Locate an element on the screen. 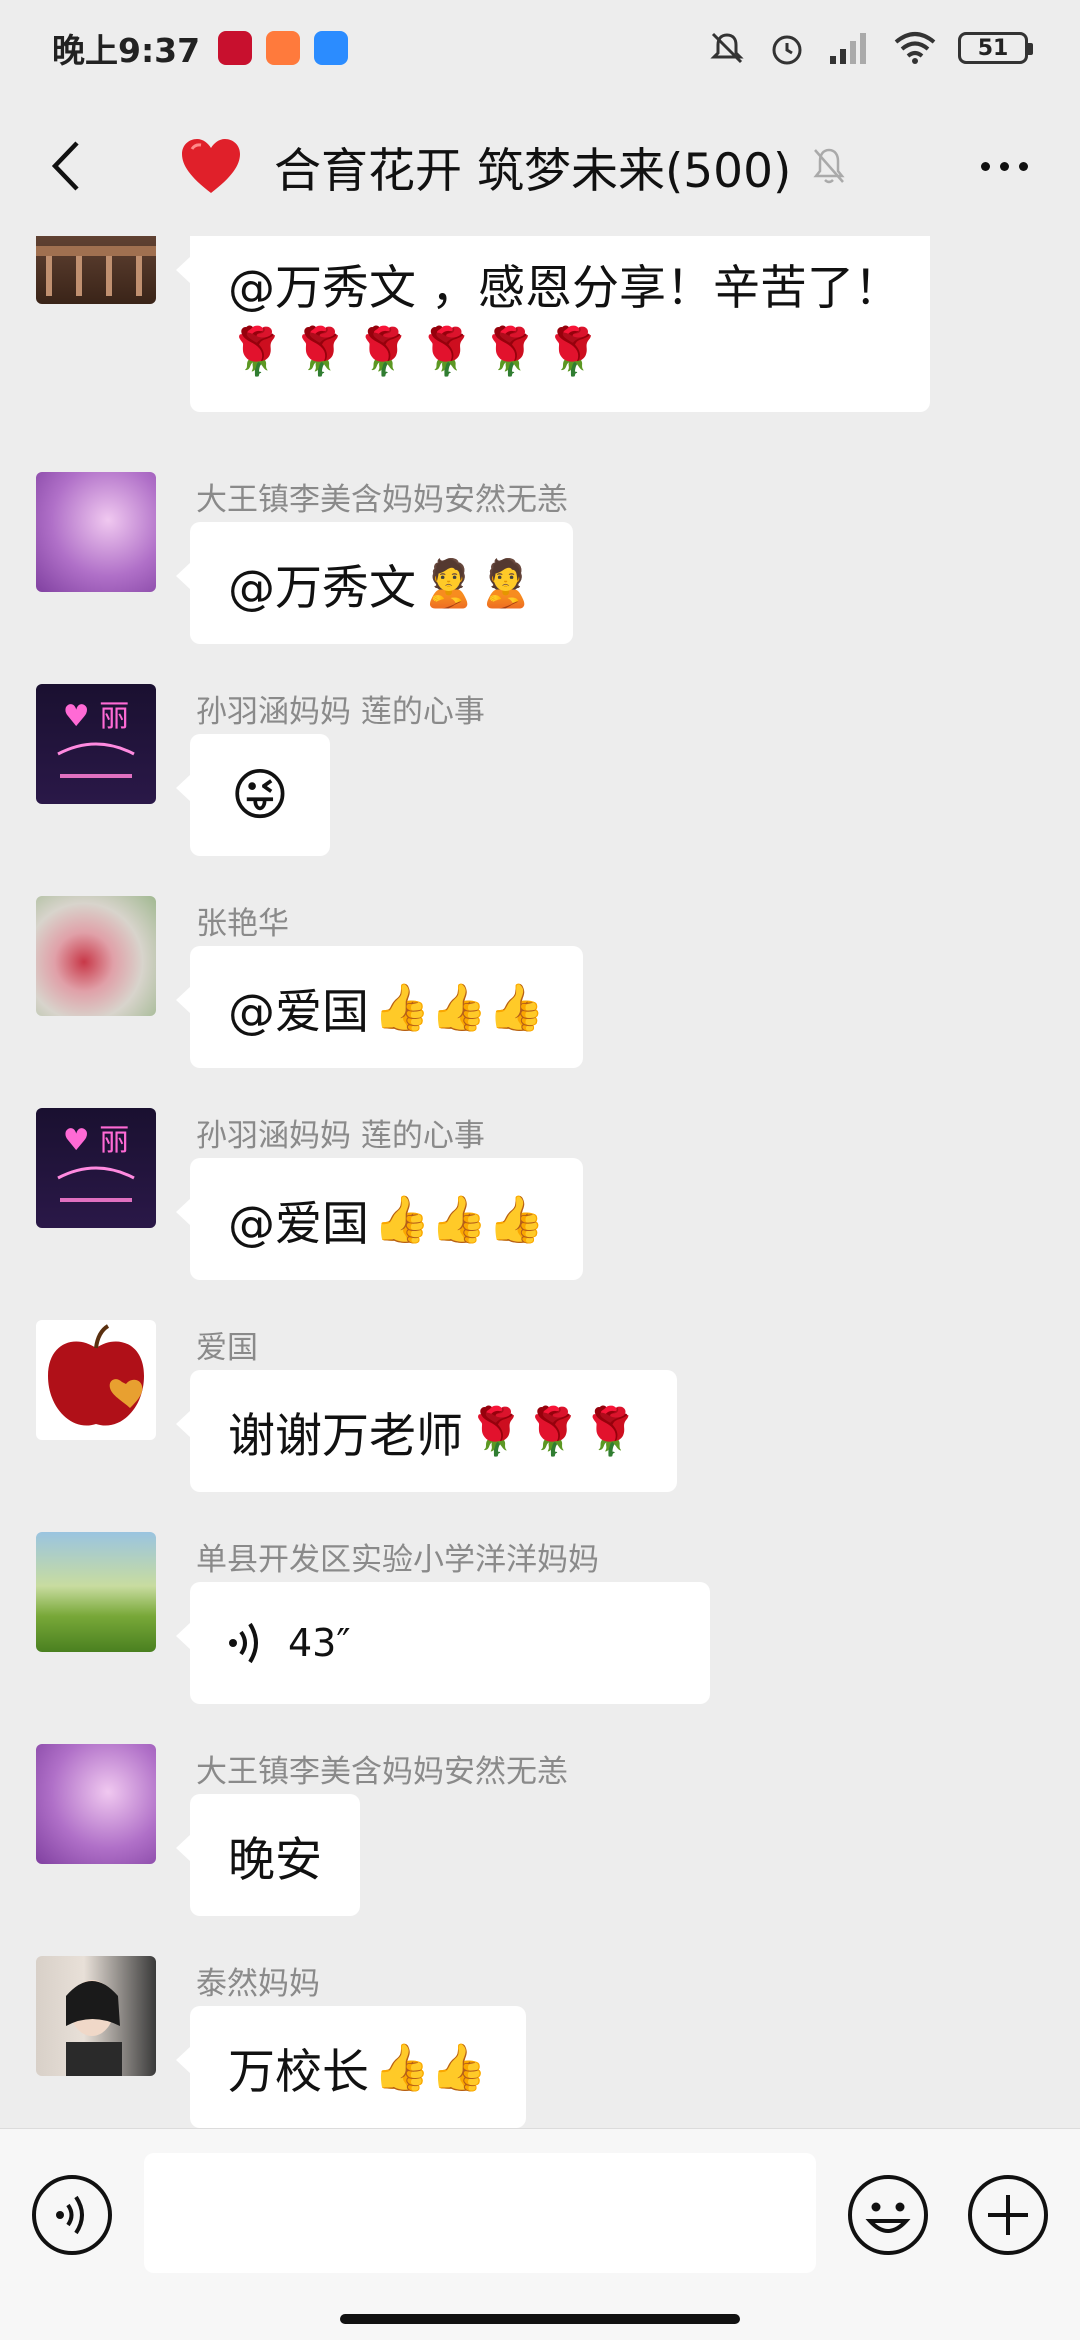  wifi-icon is located at coordinates (915, 48).